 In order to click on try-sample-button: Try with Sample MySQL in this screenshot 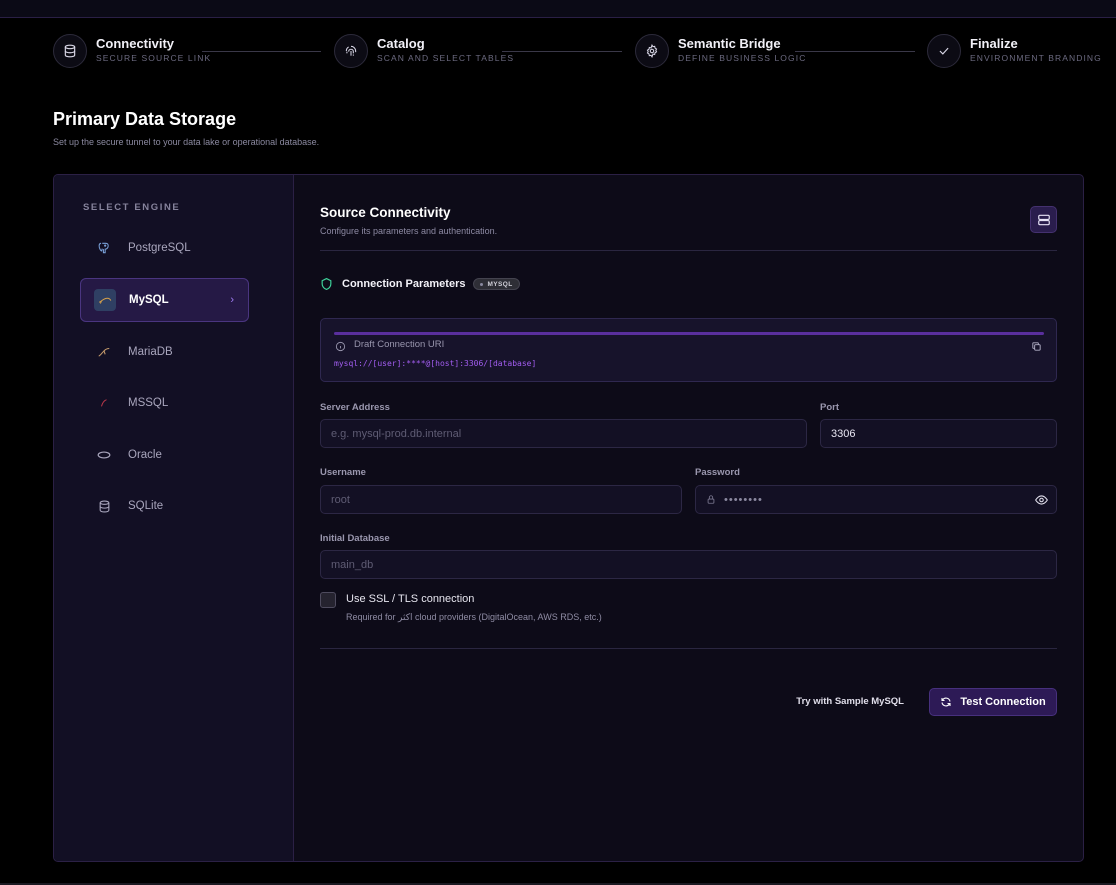, I will do `click(850, 701)`.